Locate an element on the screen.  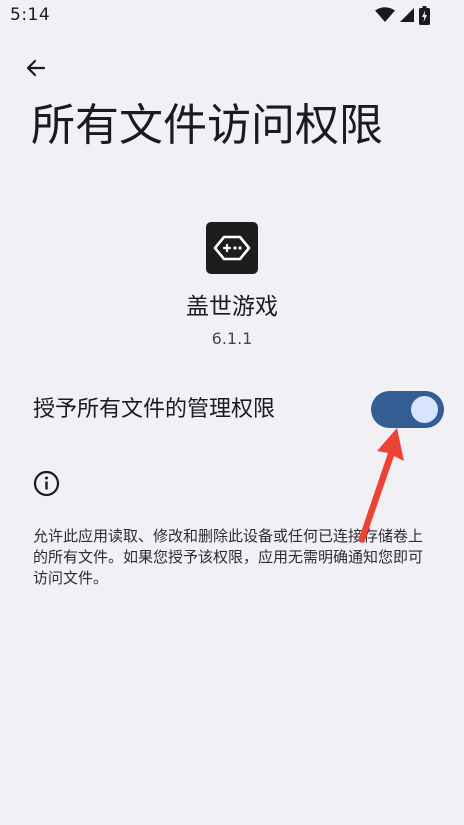
back-button is located at coordinates (36, 68).